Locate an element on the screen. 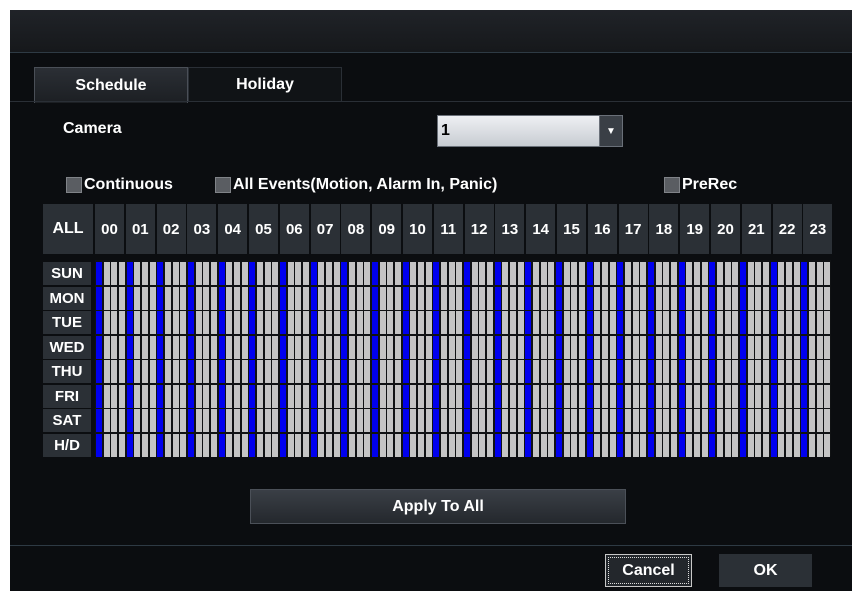 This screenshot has width=852, height=591. day-label-mon: MON is located at coordinates (67, 298).